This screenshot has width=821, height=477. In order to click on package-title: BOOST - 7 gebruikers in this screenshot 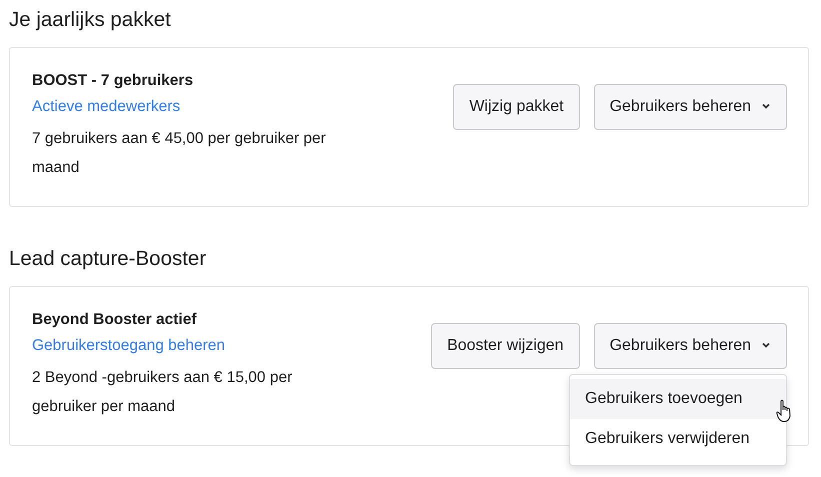, I will do `click(113, 80)`.